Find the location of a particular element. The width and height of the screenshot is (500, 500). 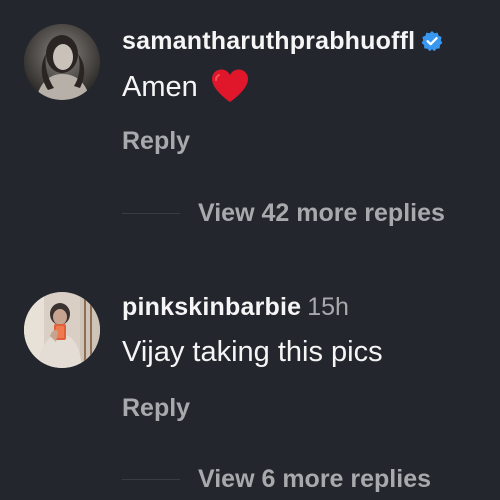

verified-badge-icon is located at coordinates (432, 44).